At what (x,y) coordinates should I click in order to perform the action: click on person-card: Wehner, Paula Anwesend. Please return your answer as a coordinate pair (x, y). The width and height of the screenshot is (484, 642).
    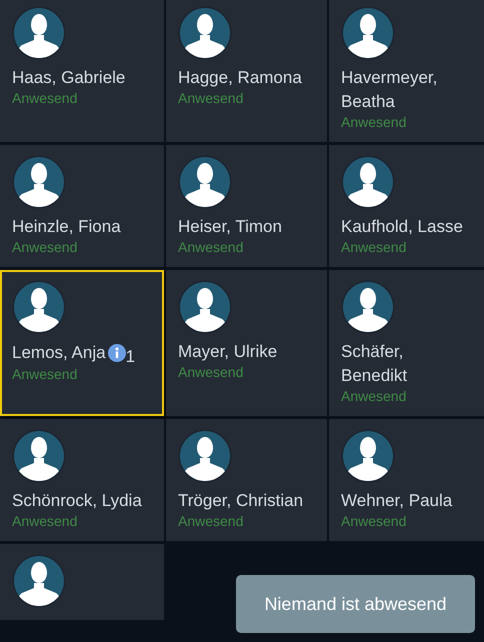
    Looking at the image, I should click on (406, 480).